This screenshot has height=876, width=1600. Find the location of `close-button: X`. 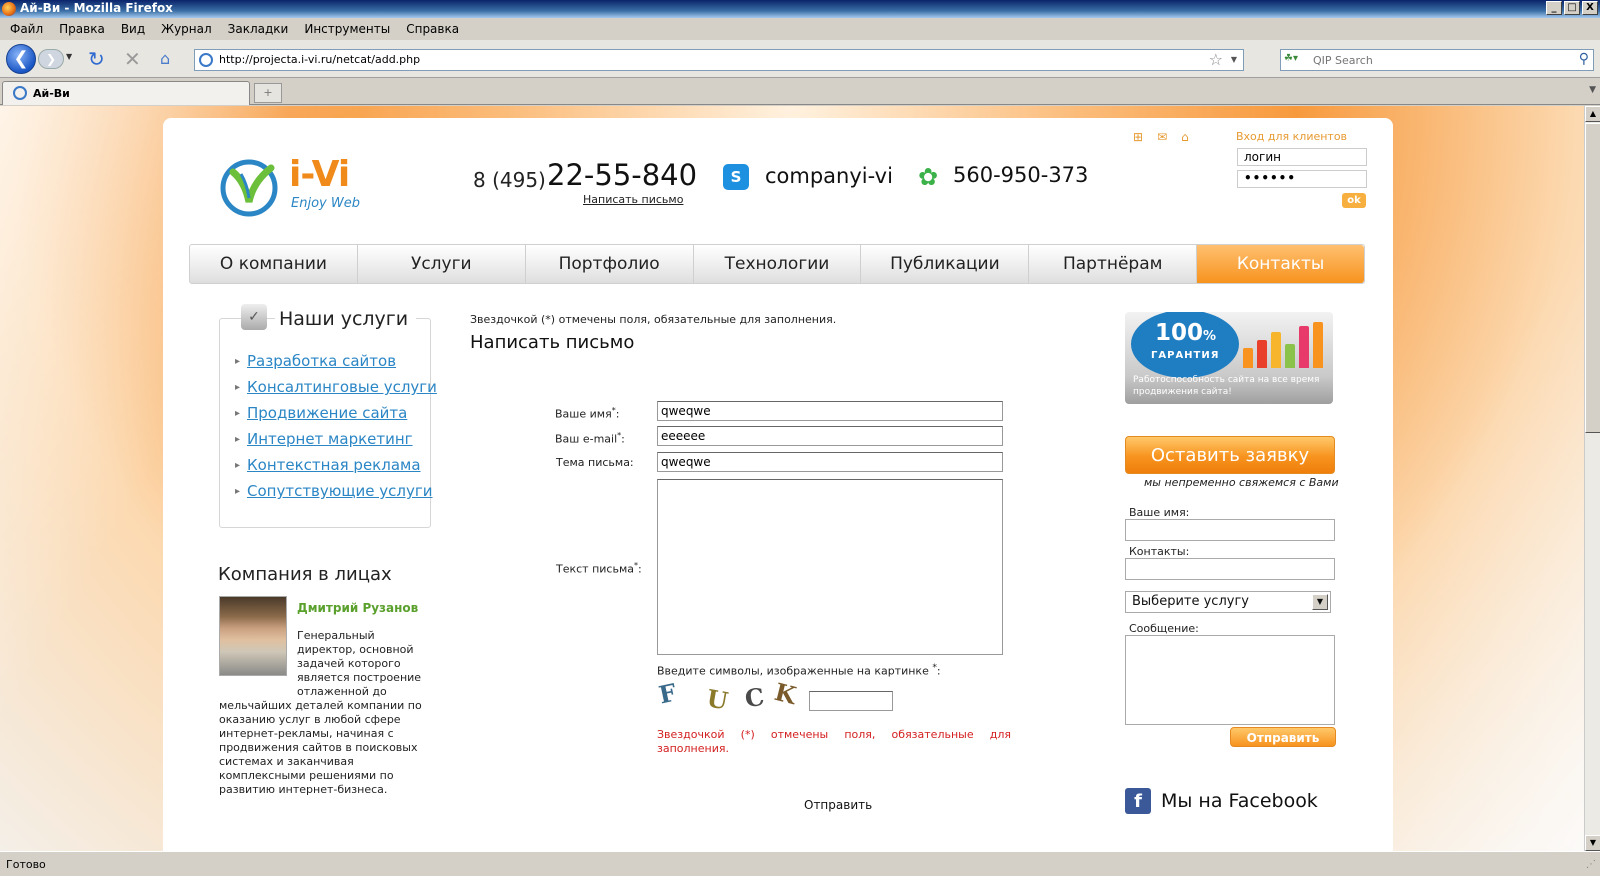

close-button: X is located at coordinates (1590, 8).